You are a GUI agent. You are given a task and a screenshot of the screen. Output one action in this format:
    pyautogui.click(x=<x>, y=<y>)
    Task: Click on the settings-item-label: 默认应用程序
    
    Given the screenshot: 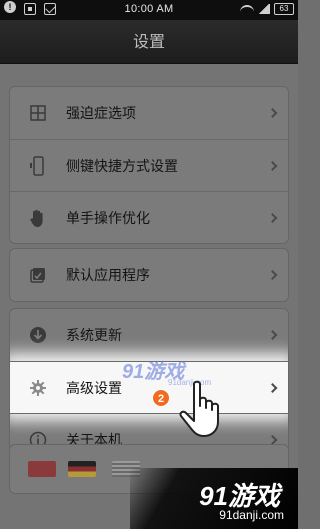 What is the action you would take?
    pyautogui.click(x=108, y=276)
    